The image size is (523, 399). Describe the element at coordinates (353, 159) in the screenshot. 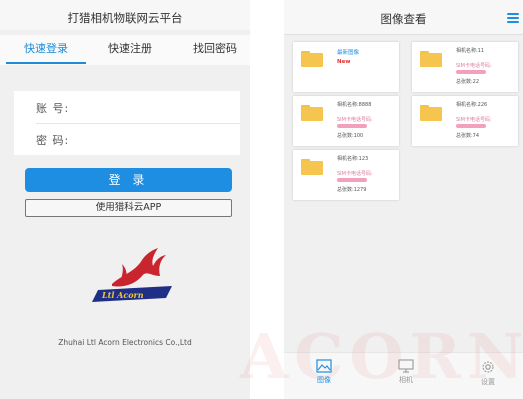

I see `camera-name: 相机名称:123` at that location.